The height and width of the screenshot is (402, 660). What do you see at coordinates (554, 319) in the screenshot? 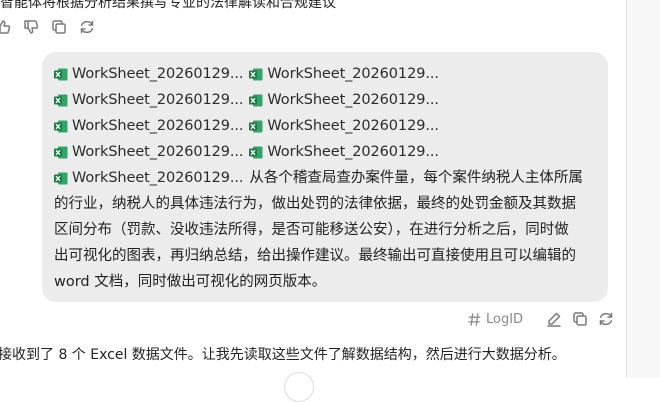
I see `edit-icon` at bounding box center [554, 319].